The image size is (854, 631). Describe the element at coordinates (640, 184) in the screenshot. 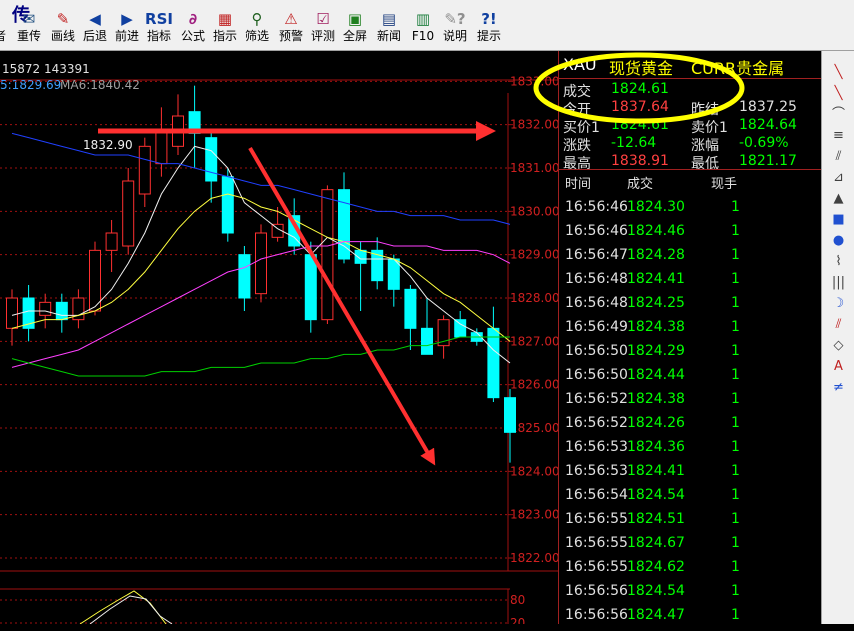

I see `col-header-price: 成交` at that location.